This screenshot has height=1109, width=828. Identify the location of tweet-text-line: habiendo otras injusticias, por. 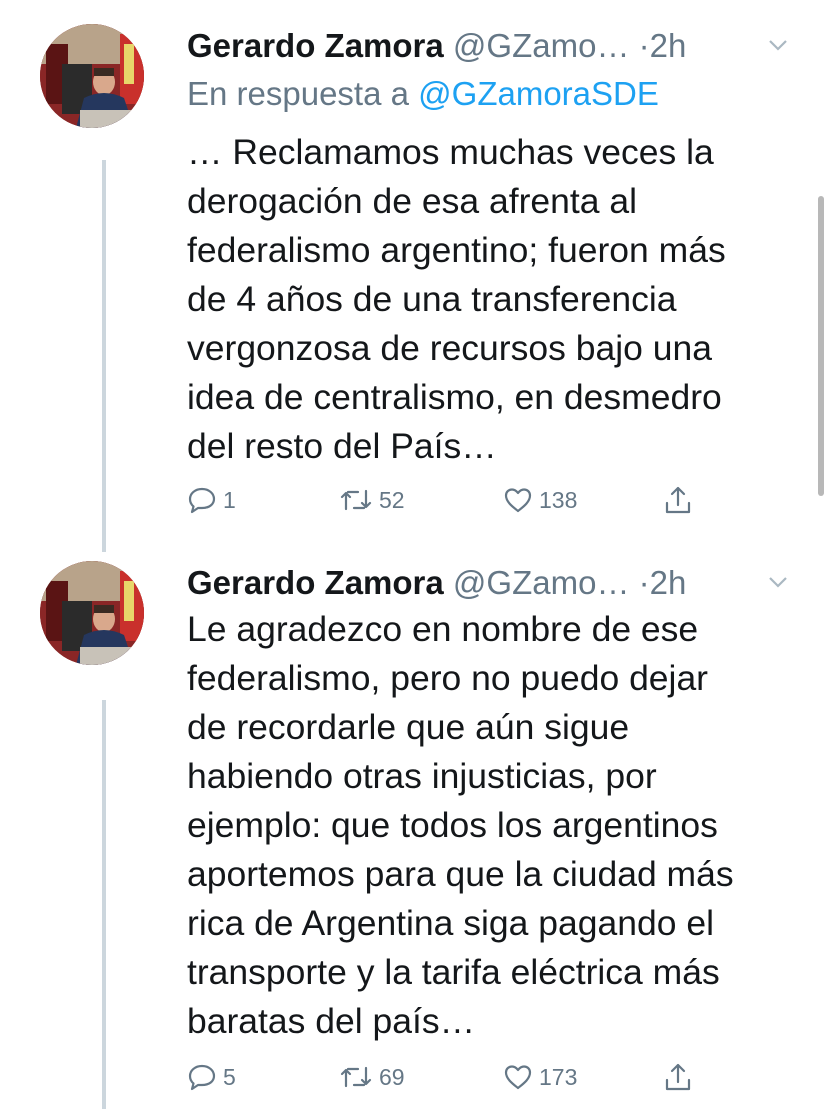
(422, 776).